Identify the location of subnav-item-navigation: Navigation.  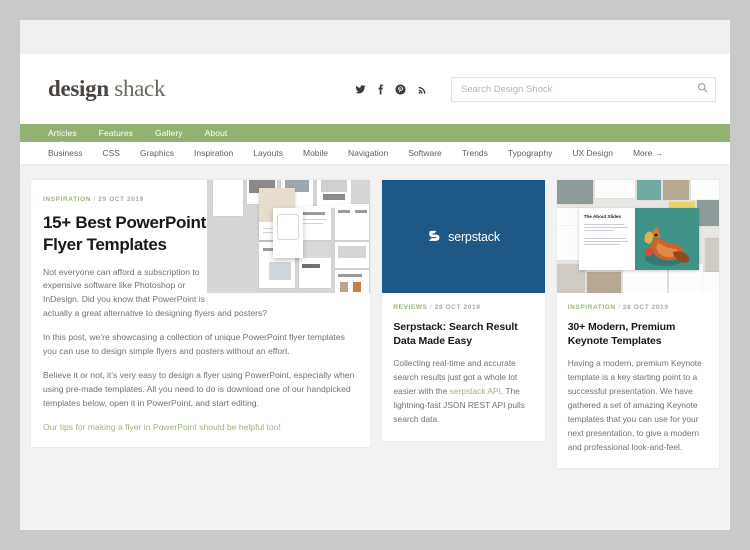
(368, 153).